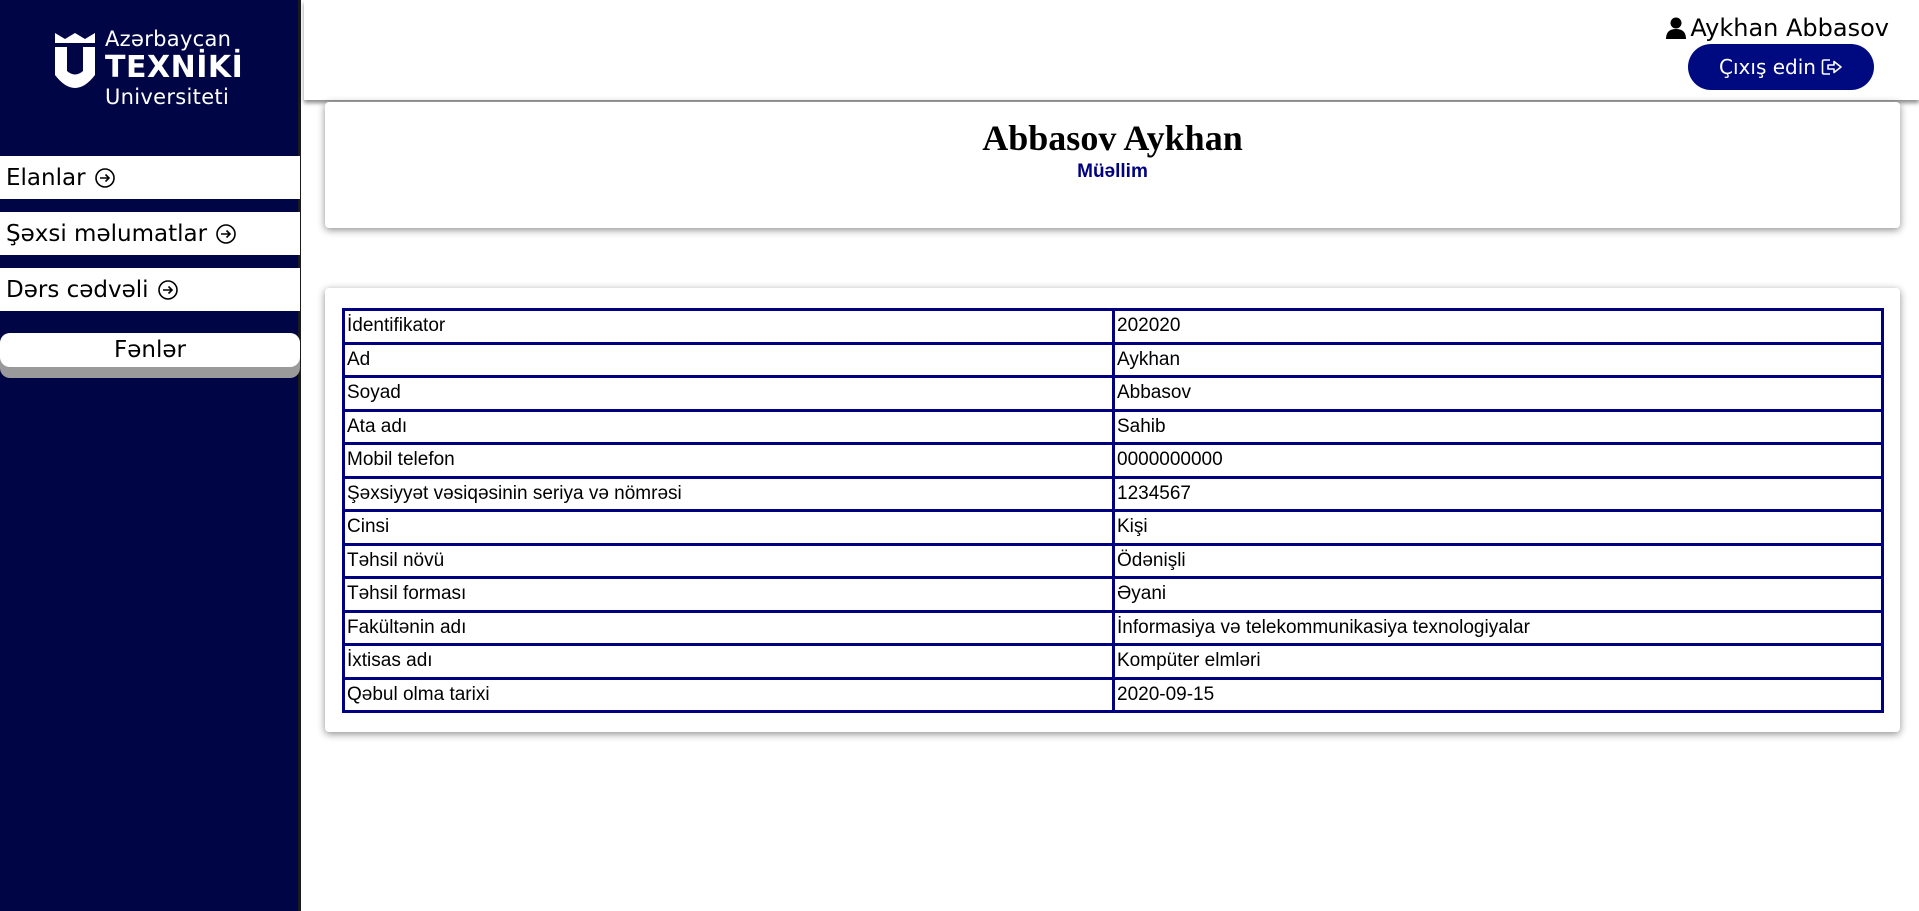  Describe the element at coordinates (1498, 359) in the screenshot. I see `row-value: Aykhan` at that location.